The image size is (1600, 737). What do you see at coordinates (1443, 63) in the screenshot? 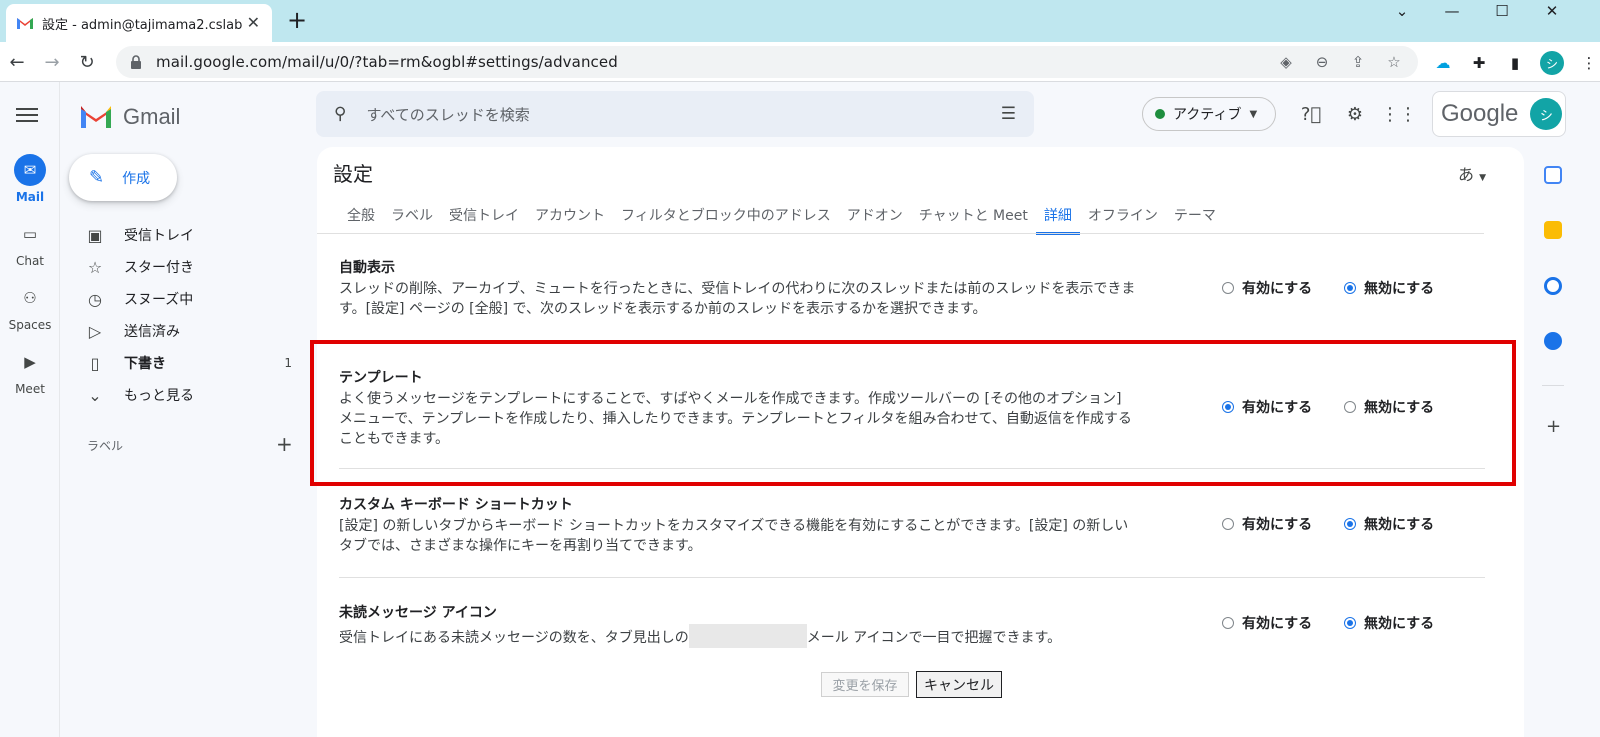
I see `salesforce-extension-icon: ☁` at bounding box center [1443, 63].